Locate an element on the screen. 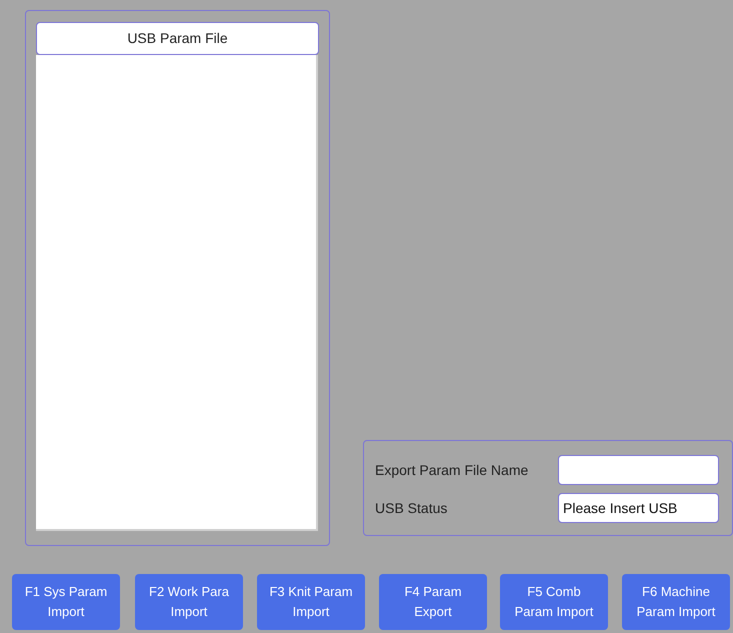 The height and width of the screenshot is (633, 733). text-field is located at coordinates (638, 470).